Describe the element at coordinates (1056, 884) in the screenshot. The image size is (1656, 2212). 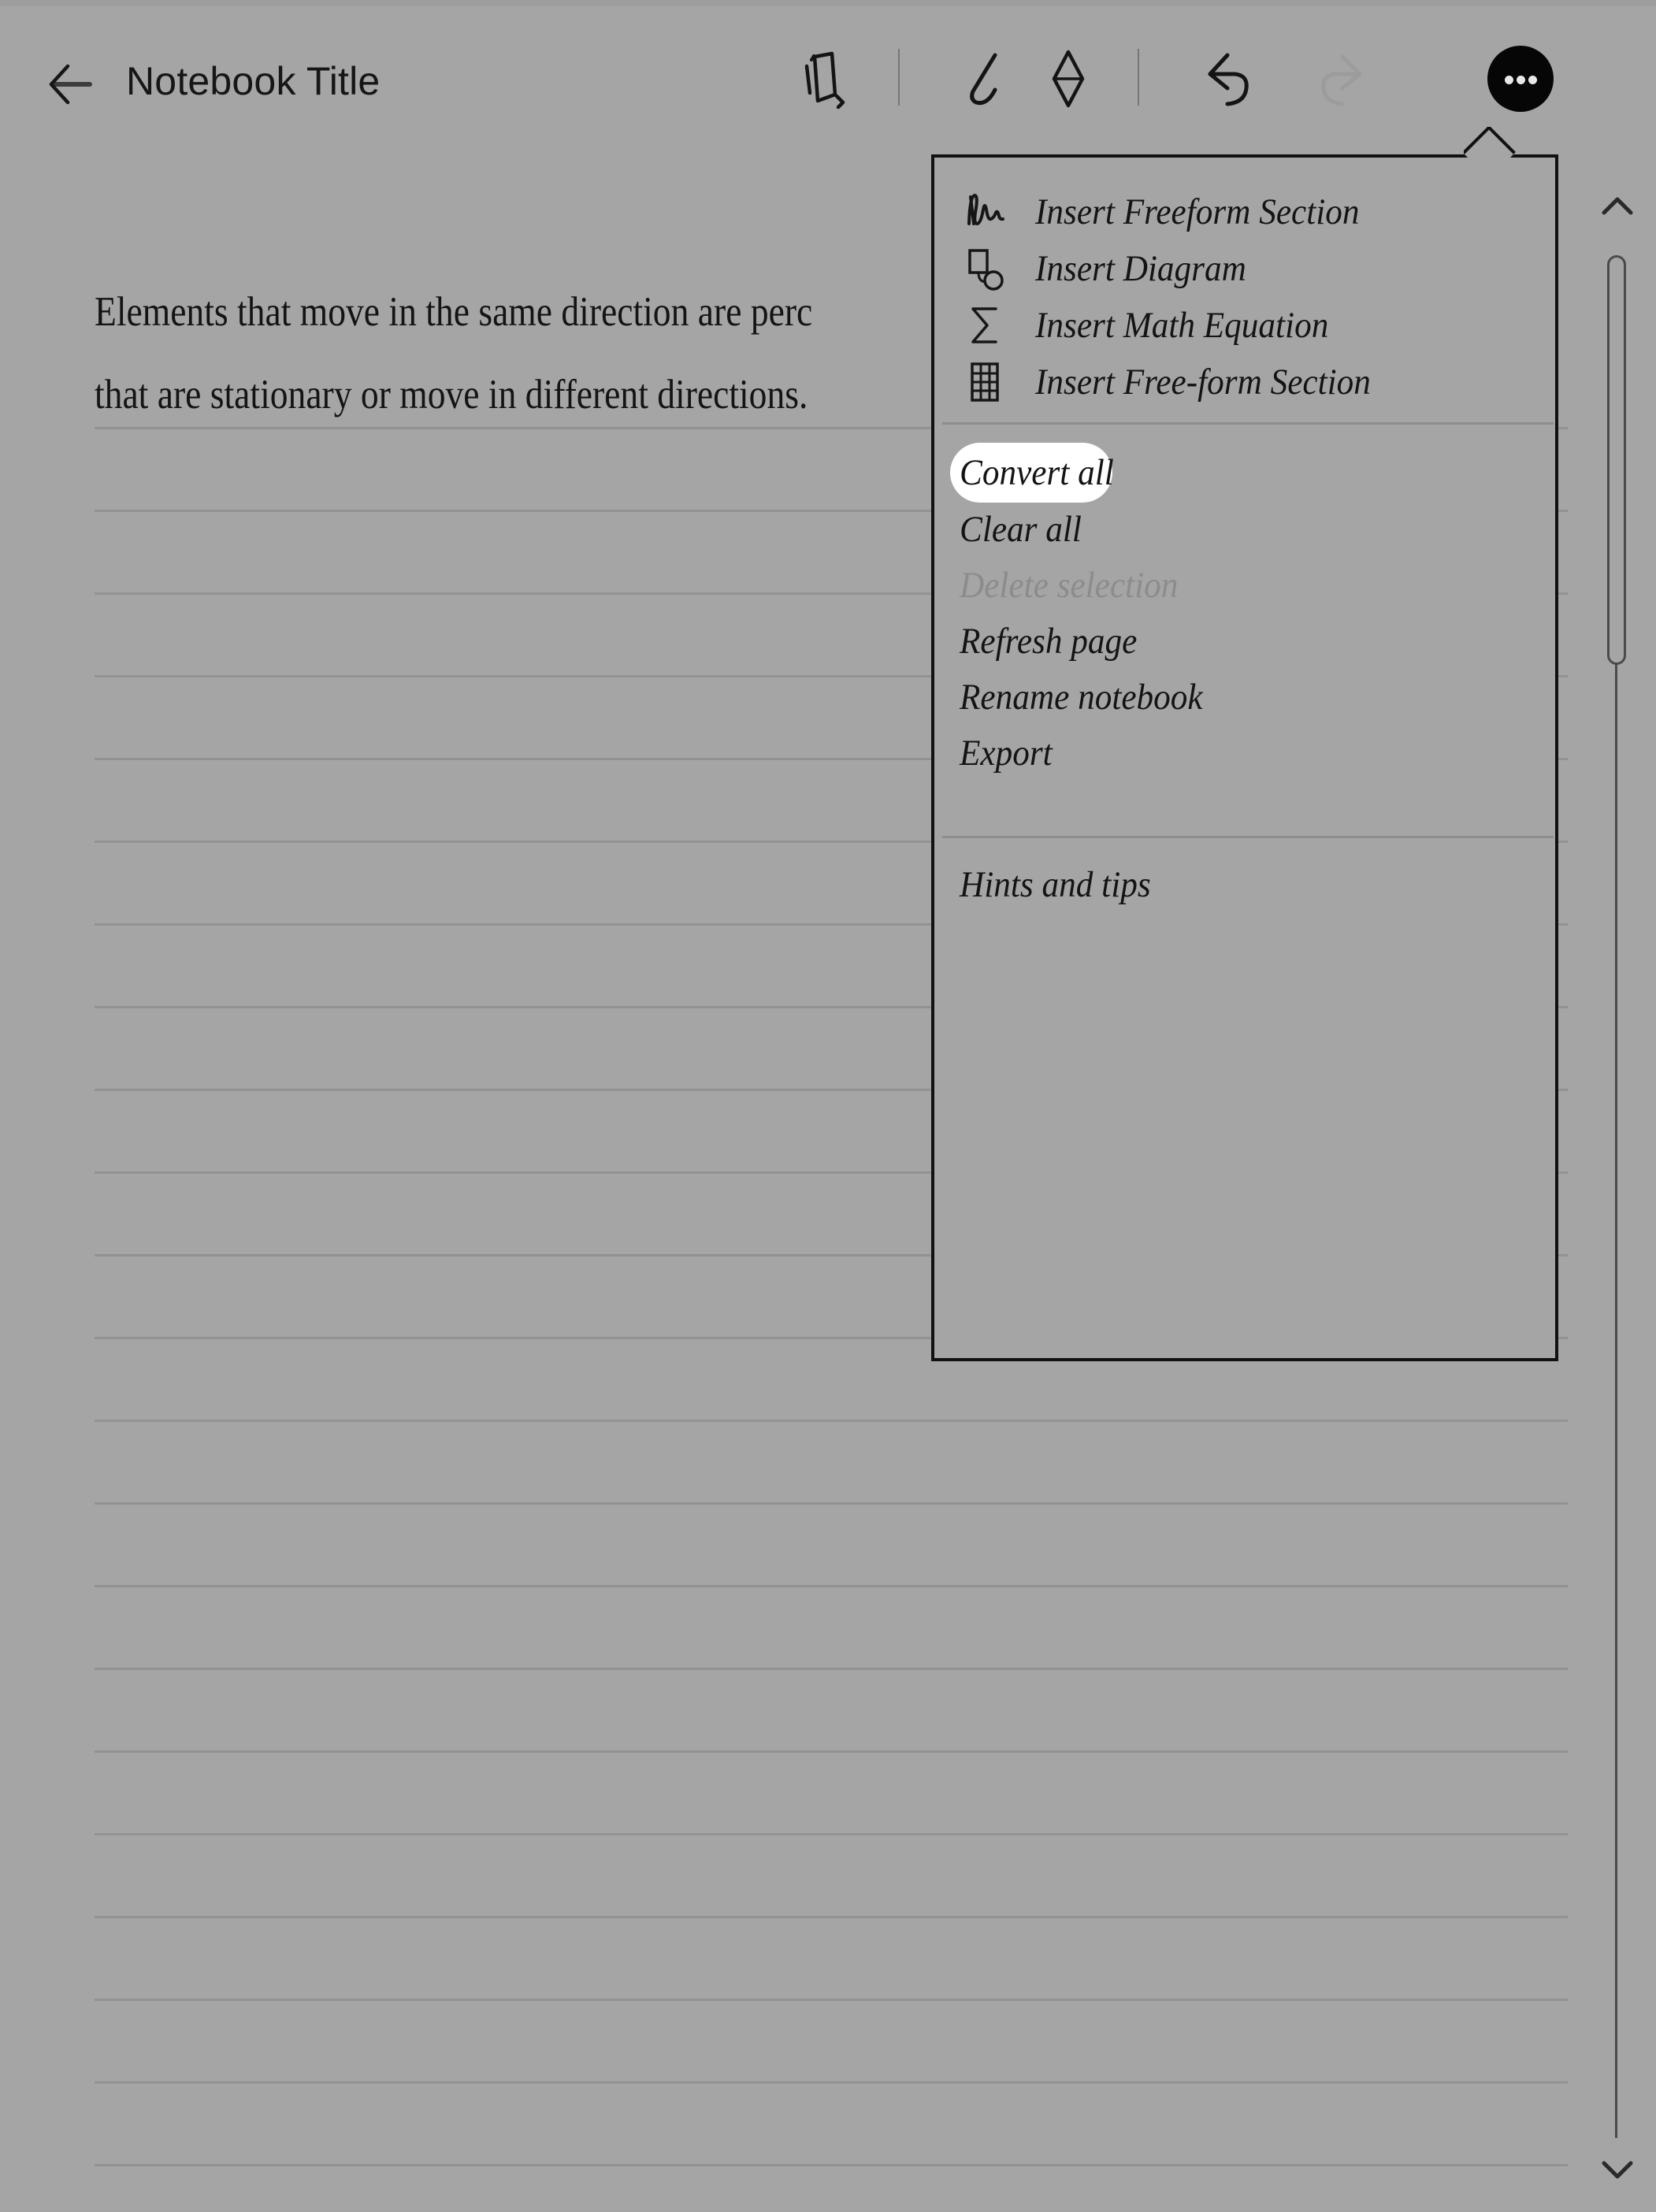
I see `menu-item-label: Hints and tips` at that location.